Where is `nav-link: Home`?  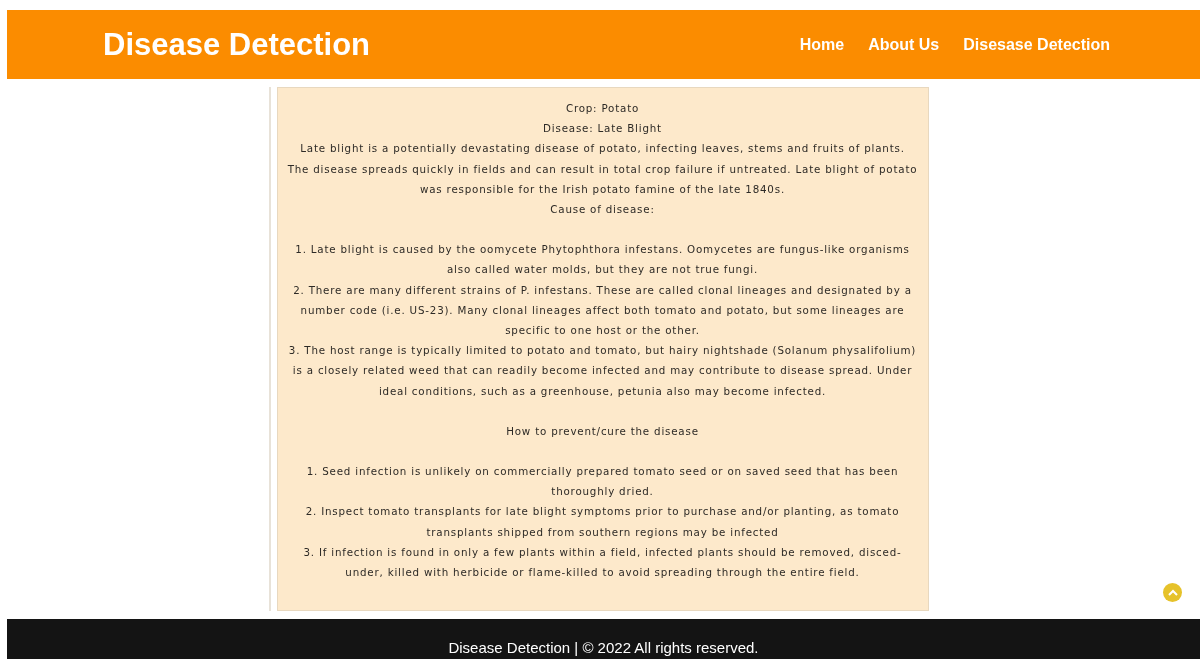 nav-link: Home is located at coordinates (822, 44).